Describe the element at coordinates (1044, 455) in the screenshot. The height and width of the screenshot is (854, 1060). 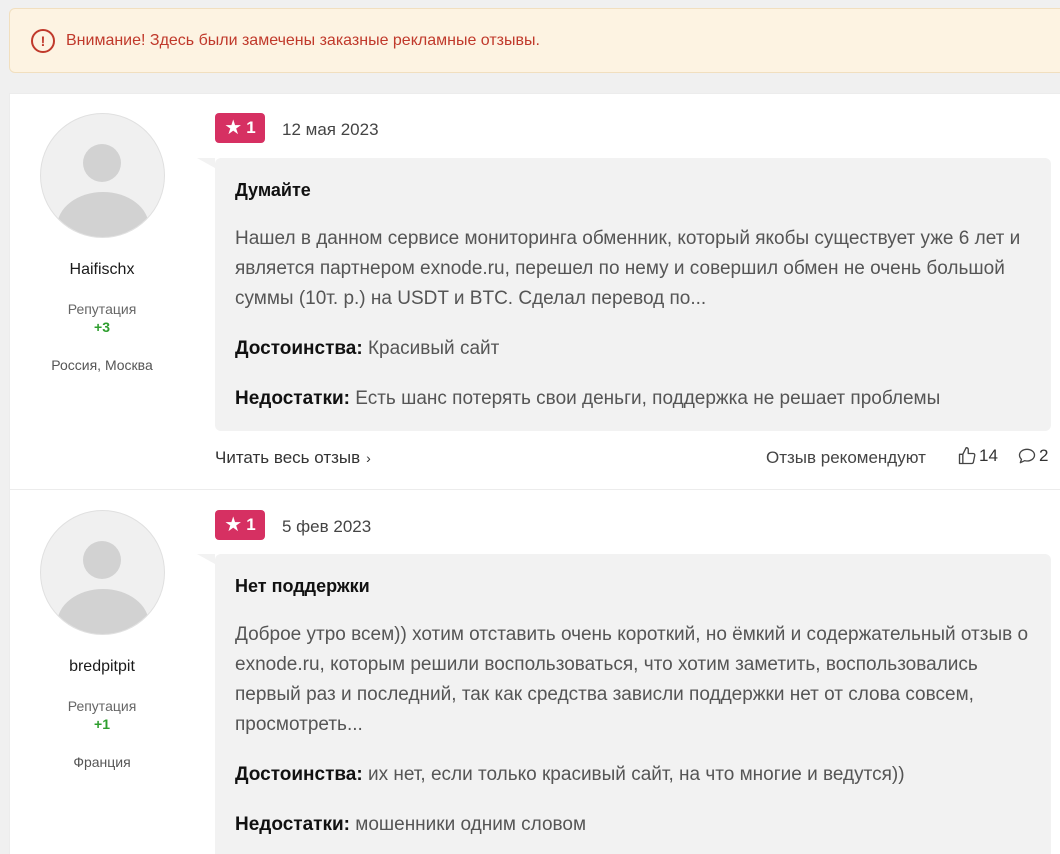
I see `comment-count: 2` at that location.